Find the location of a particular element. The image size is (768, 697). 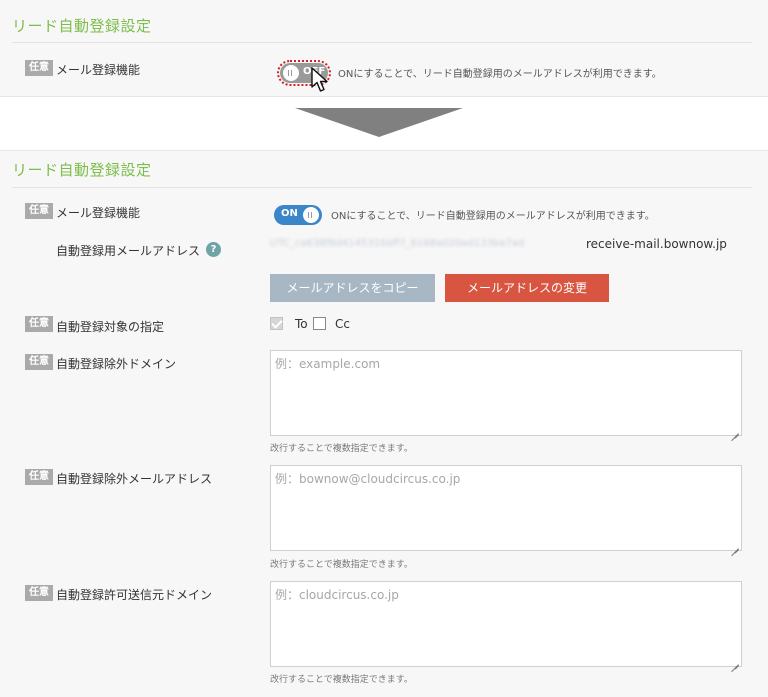

exclude-domain-input is located at coordinates (506, 393).